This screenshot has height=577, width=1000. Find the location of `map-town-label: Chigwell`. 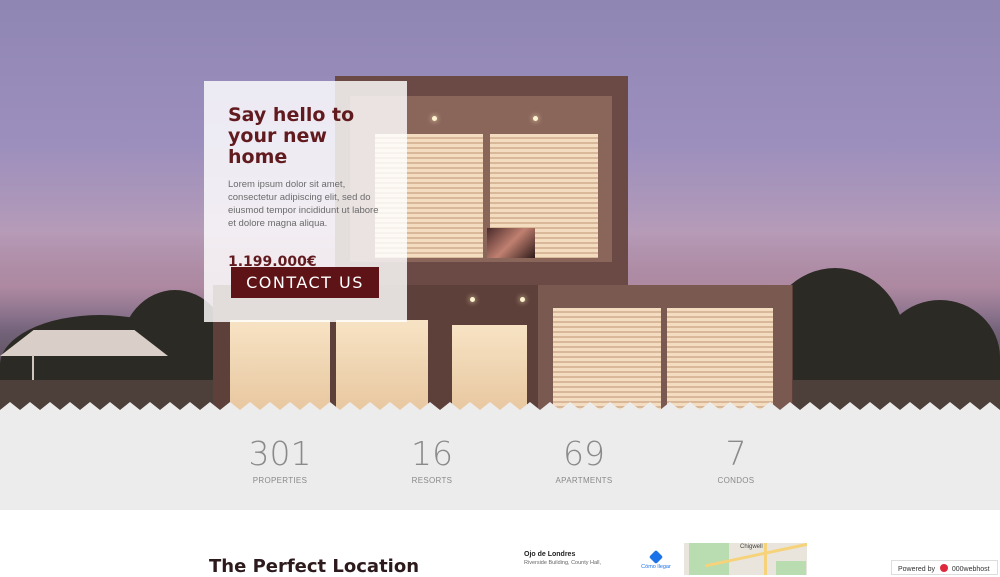

map-town-label: Chigwell is located at coordinates (751, 547).